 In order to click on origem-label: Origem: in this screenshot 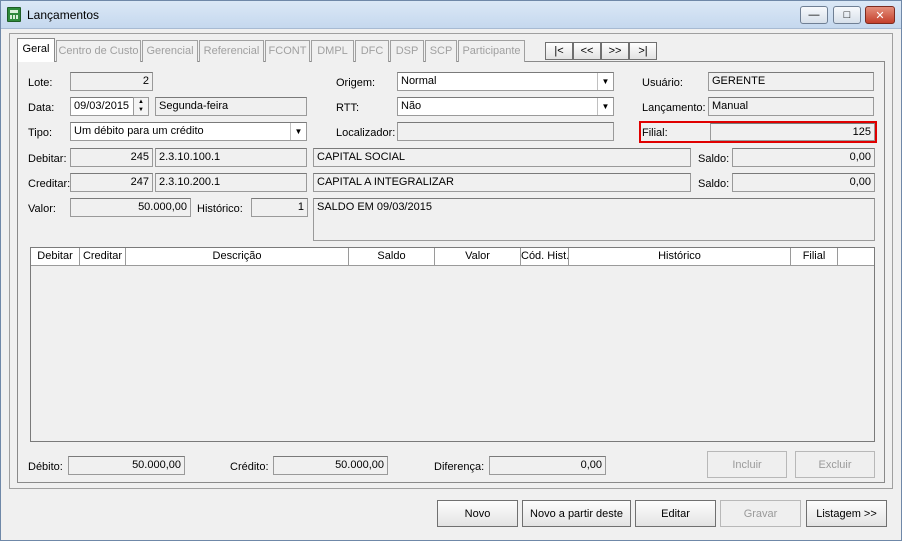, I will do `click(356, 83)`.